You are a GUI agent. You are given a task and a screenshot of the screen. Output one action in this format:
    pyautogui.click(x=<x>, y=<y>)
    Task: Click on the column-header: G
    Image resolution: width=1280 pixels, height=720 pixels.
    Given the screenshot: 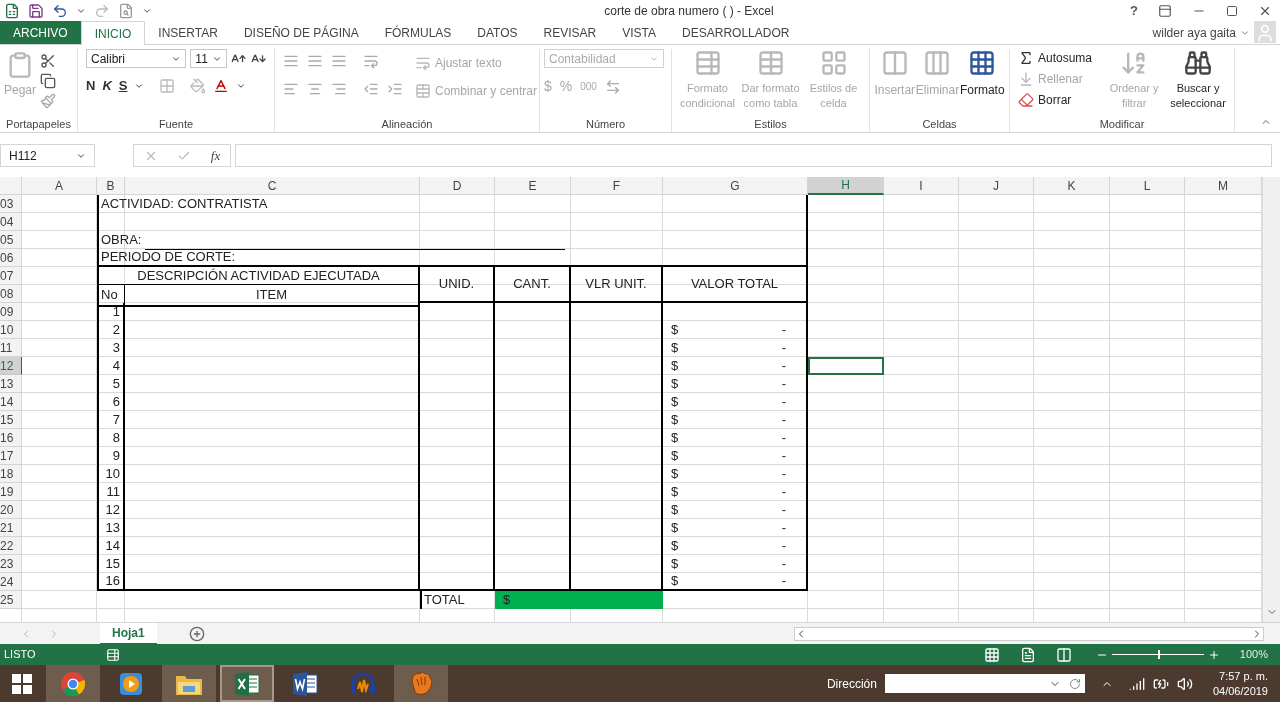 What is the action you would take?
    pyautogui.click(x=735, y=186)
    